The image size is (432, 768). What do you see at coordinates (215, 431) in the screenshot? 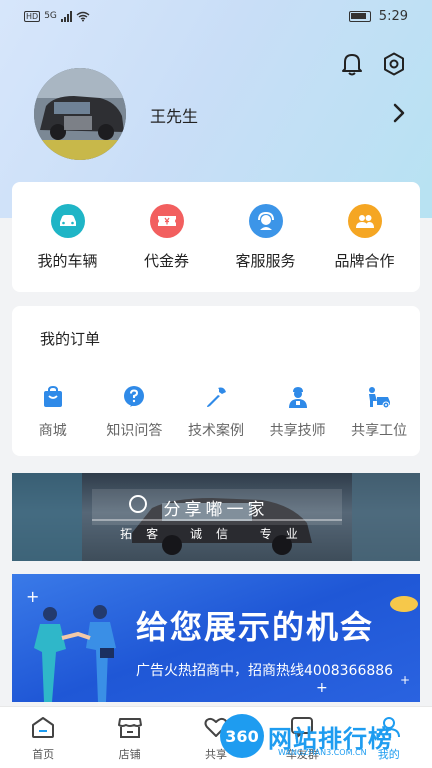
I see `order-item-label: 技术案例` at bounding box center [215, 431].